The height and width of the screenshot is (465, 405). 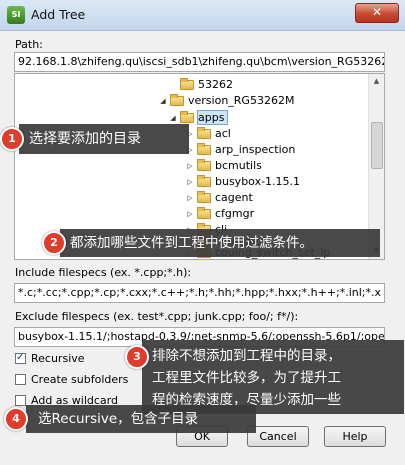 What do you see at coordinates (54, 243) in the screenshot?
I see `callout-number-badge: 2` at bounding box center [54, 243].